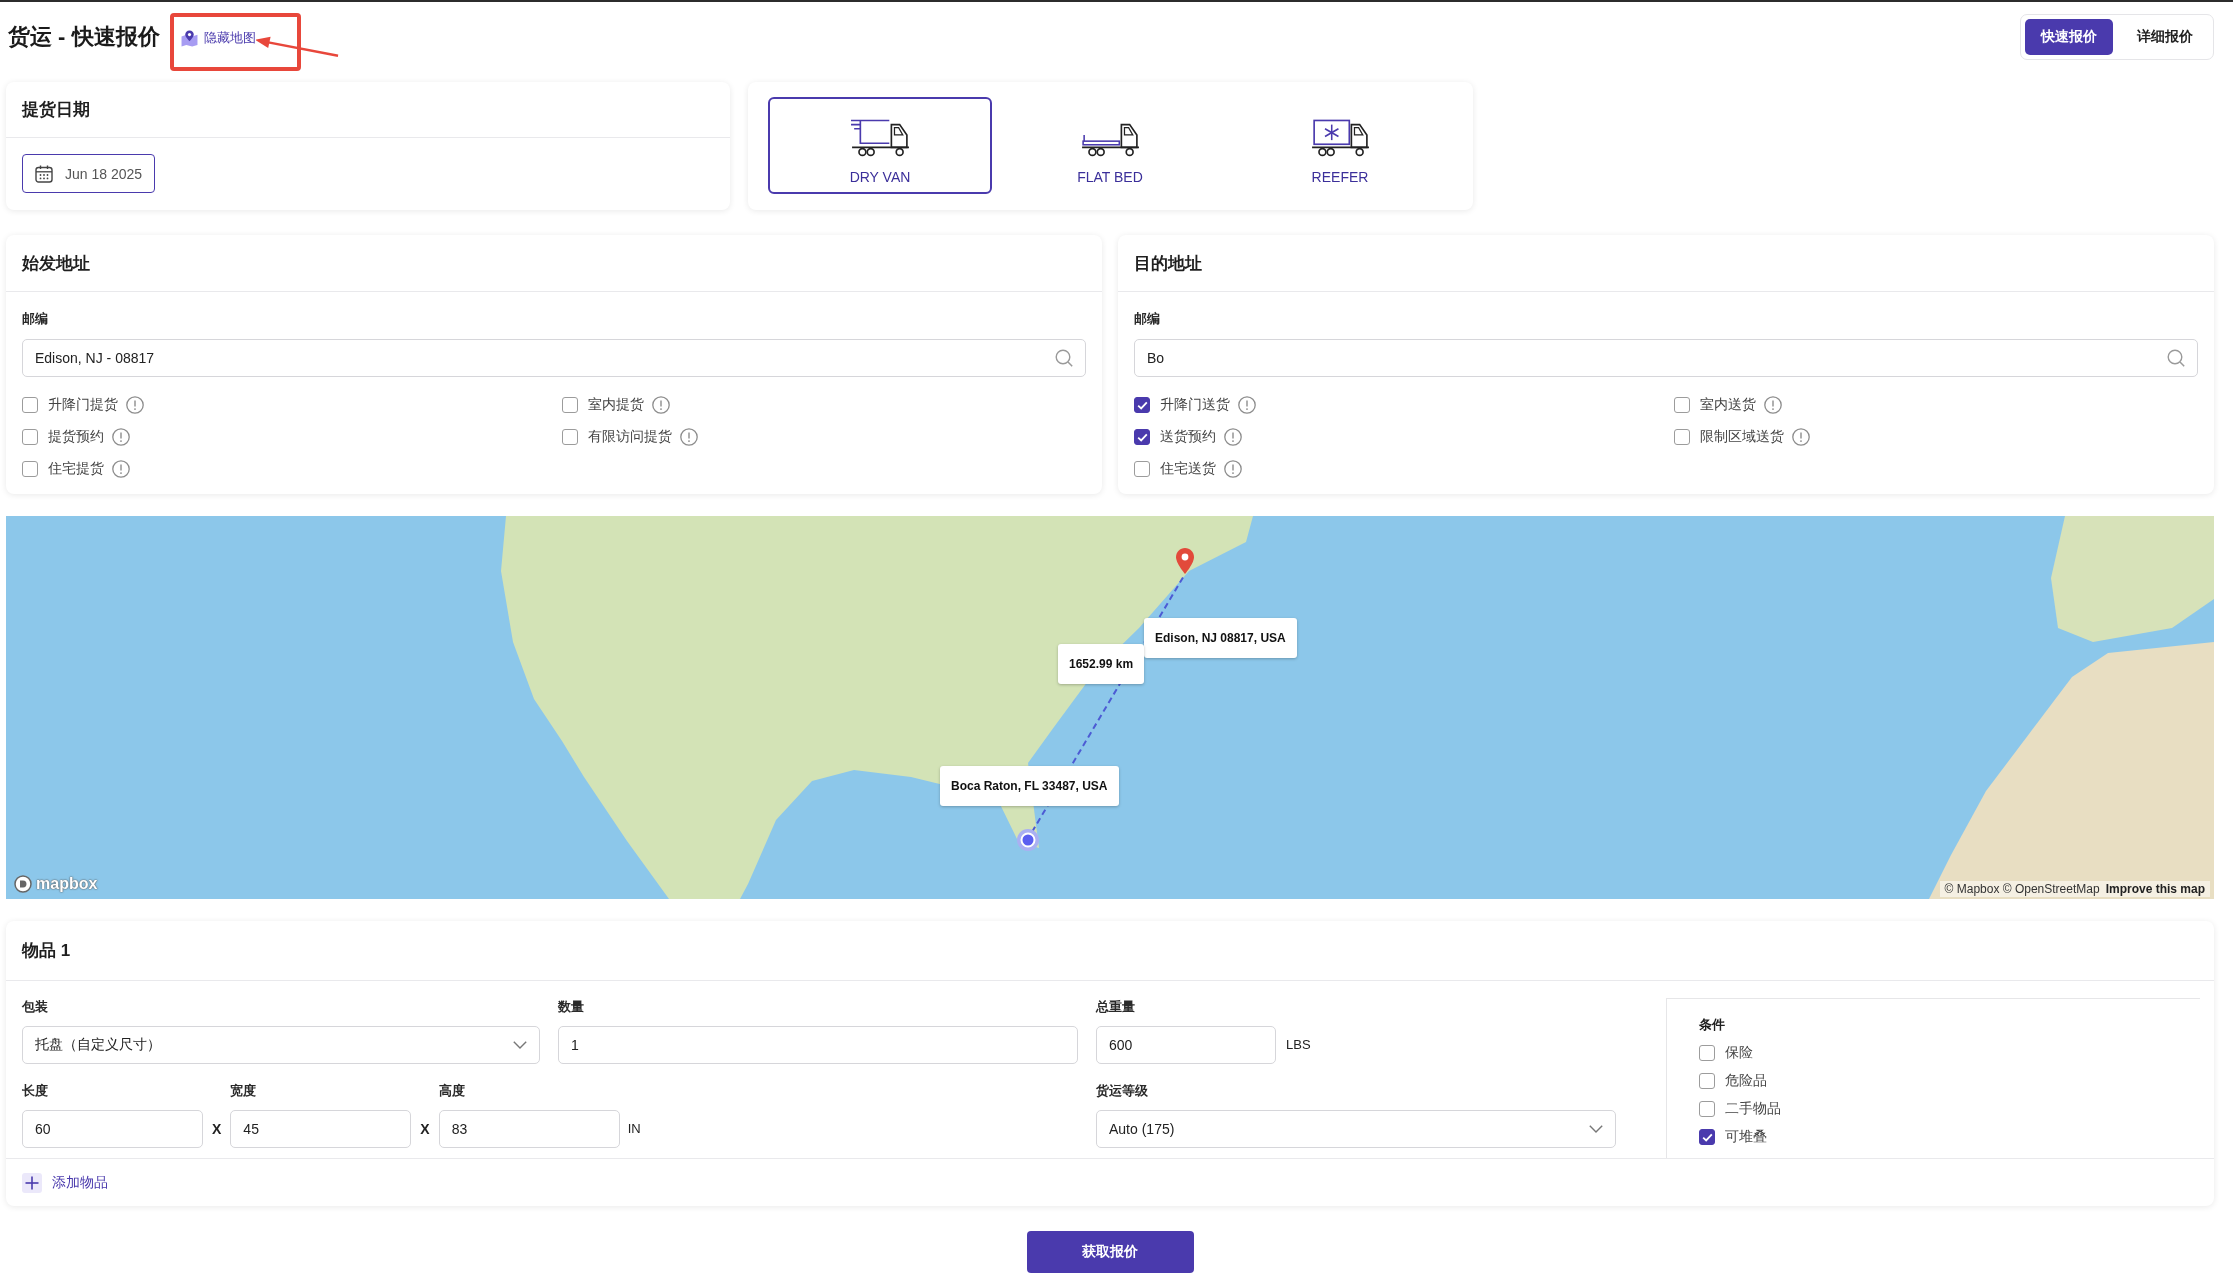  I want to click on dimension-input: 83, so click(529, 1129).